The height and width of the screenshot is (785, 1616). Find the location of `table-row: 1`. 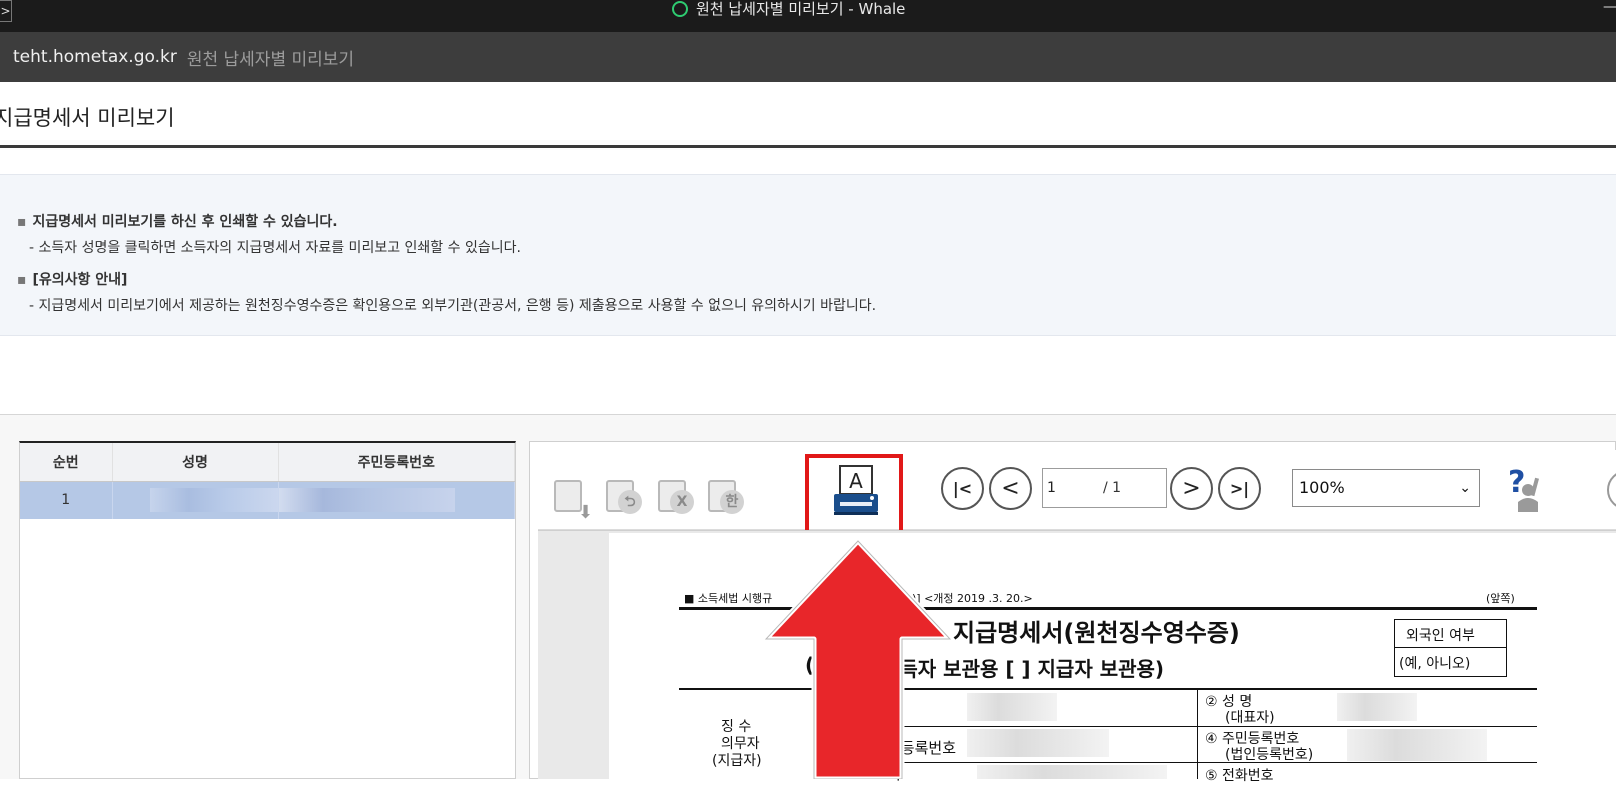

table-row: 1 is located at coordinates (267, 500).